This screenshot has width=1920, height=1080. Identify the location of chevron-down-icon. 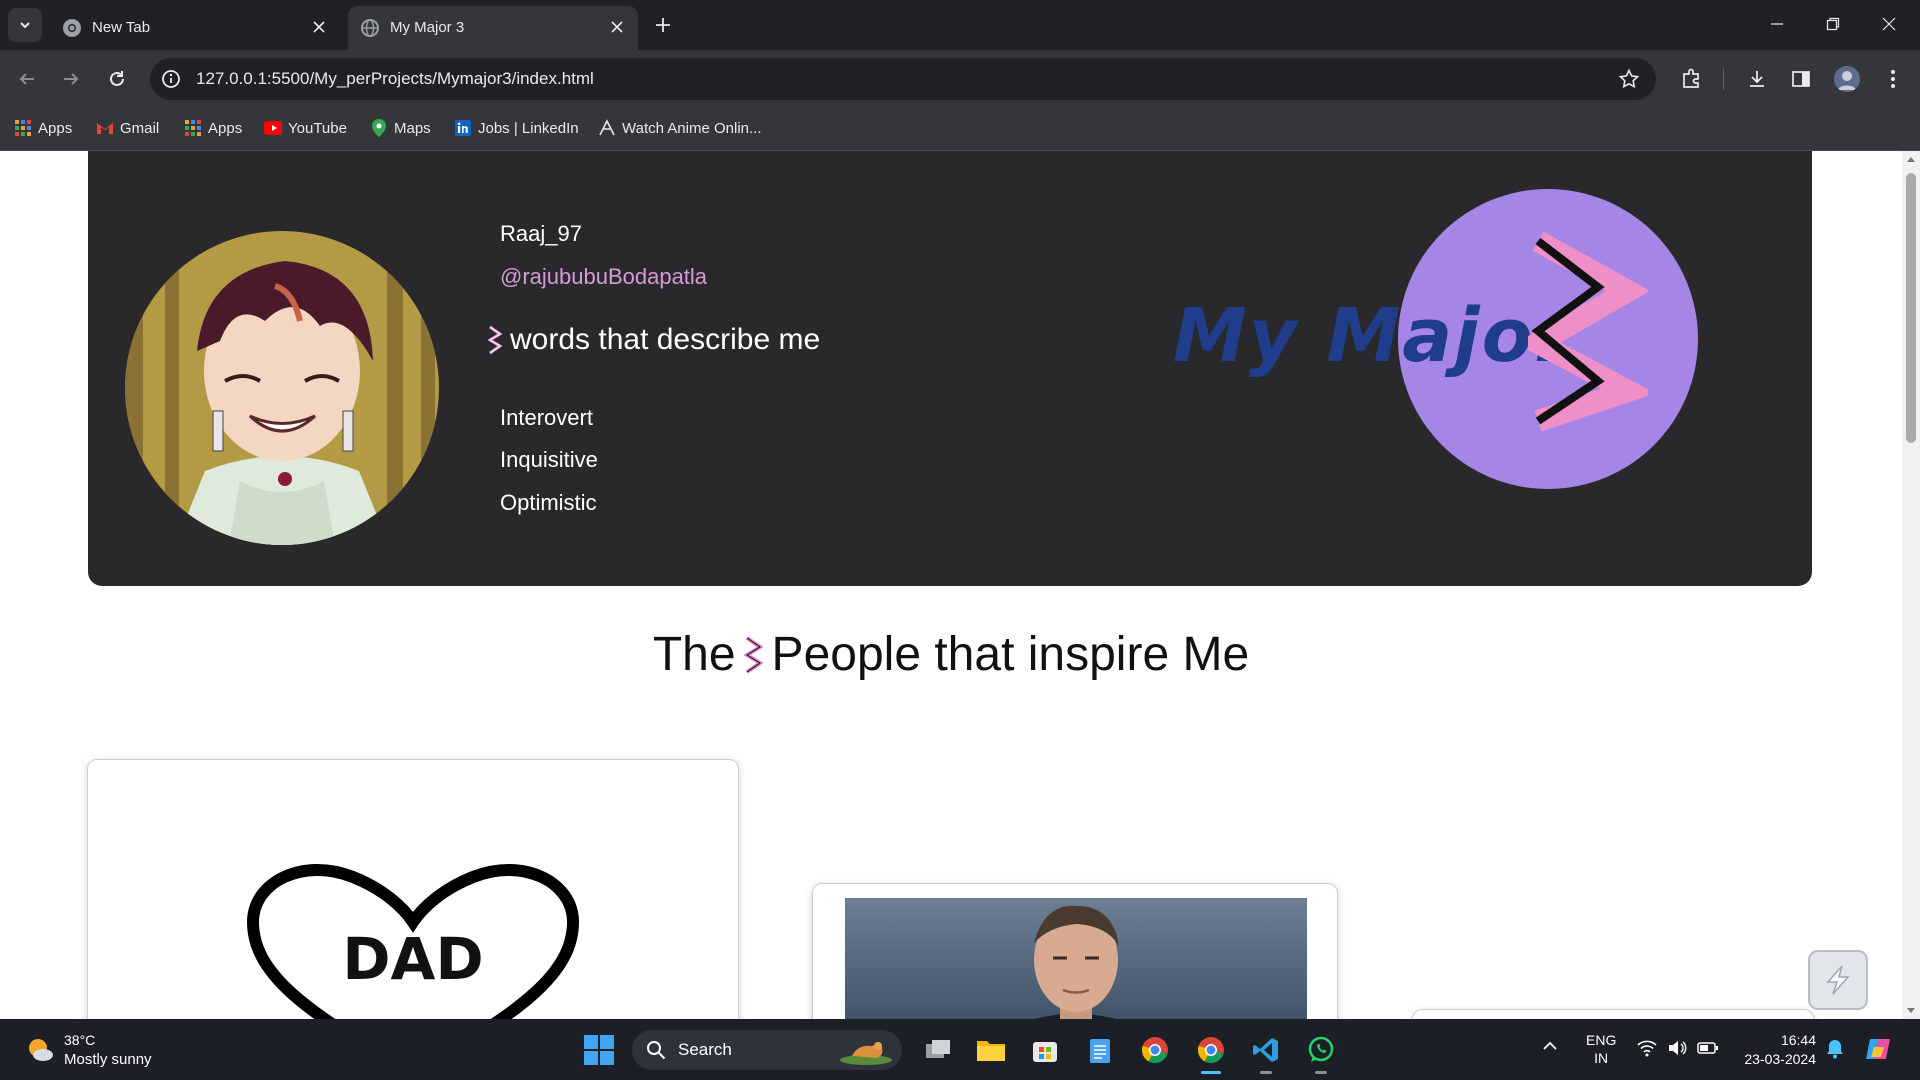
(25, 25).